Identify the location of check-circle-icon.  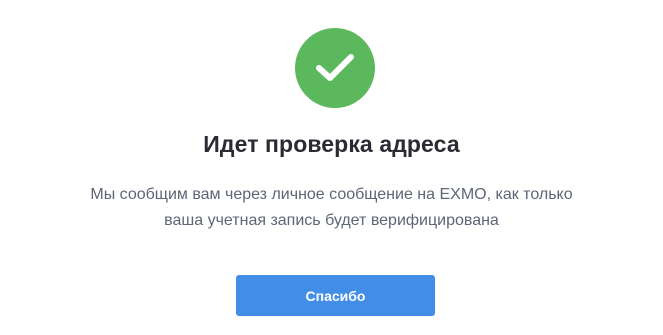
(335, 68).